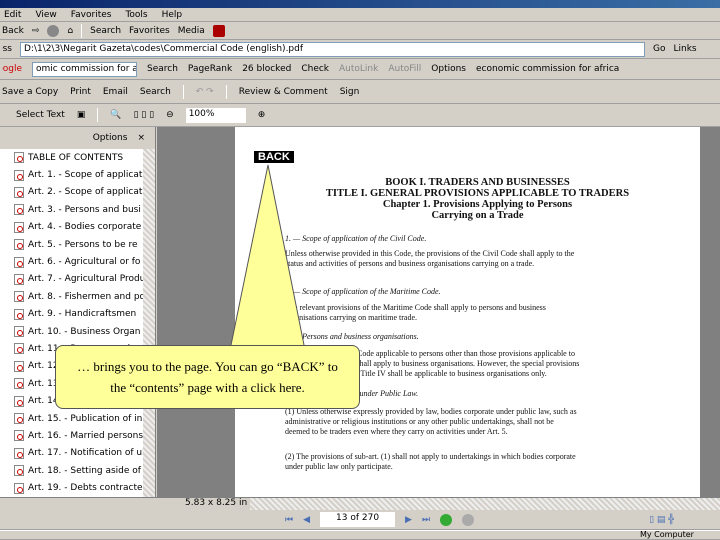  What do you see at coordinates (306, 520) in the screenshot?
I see `prev-page-icon: ◀` at bounding box center [306, 520].